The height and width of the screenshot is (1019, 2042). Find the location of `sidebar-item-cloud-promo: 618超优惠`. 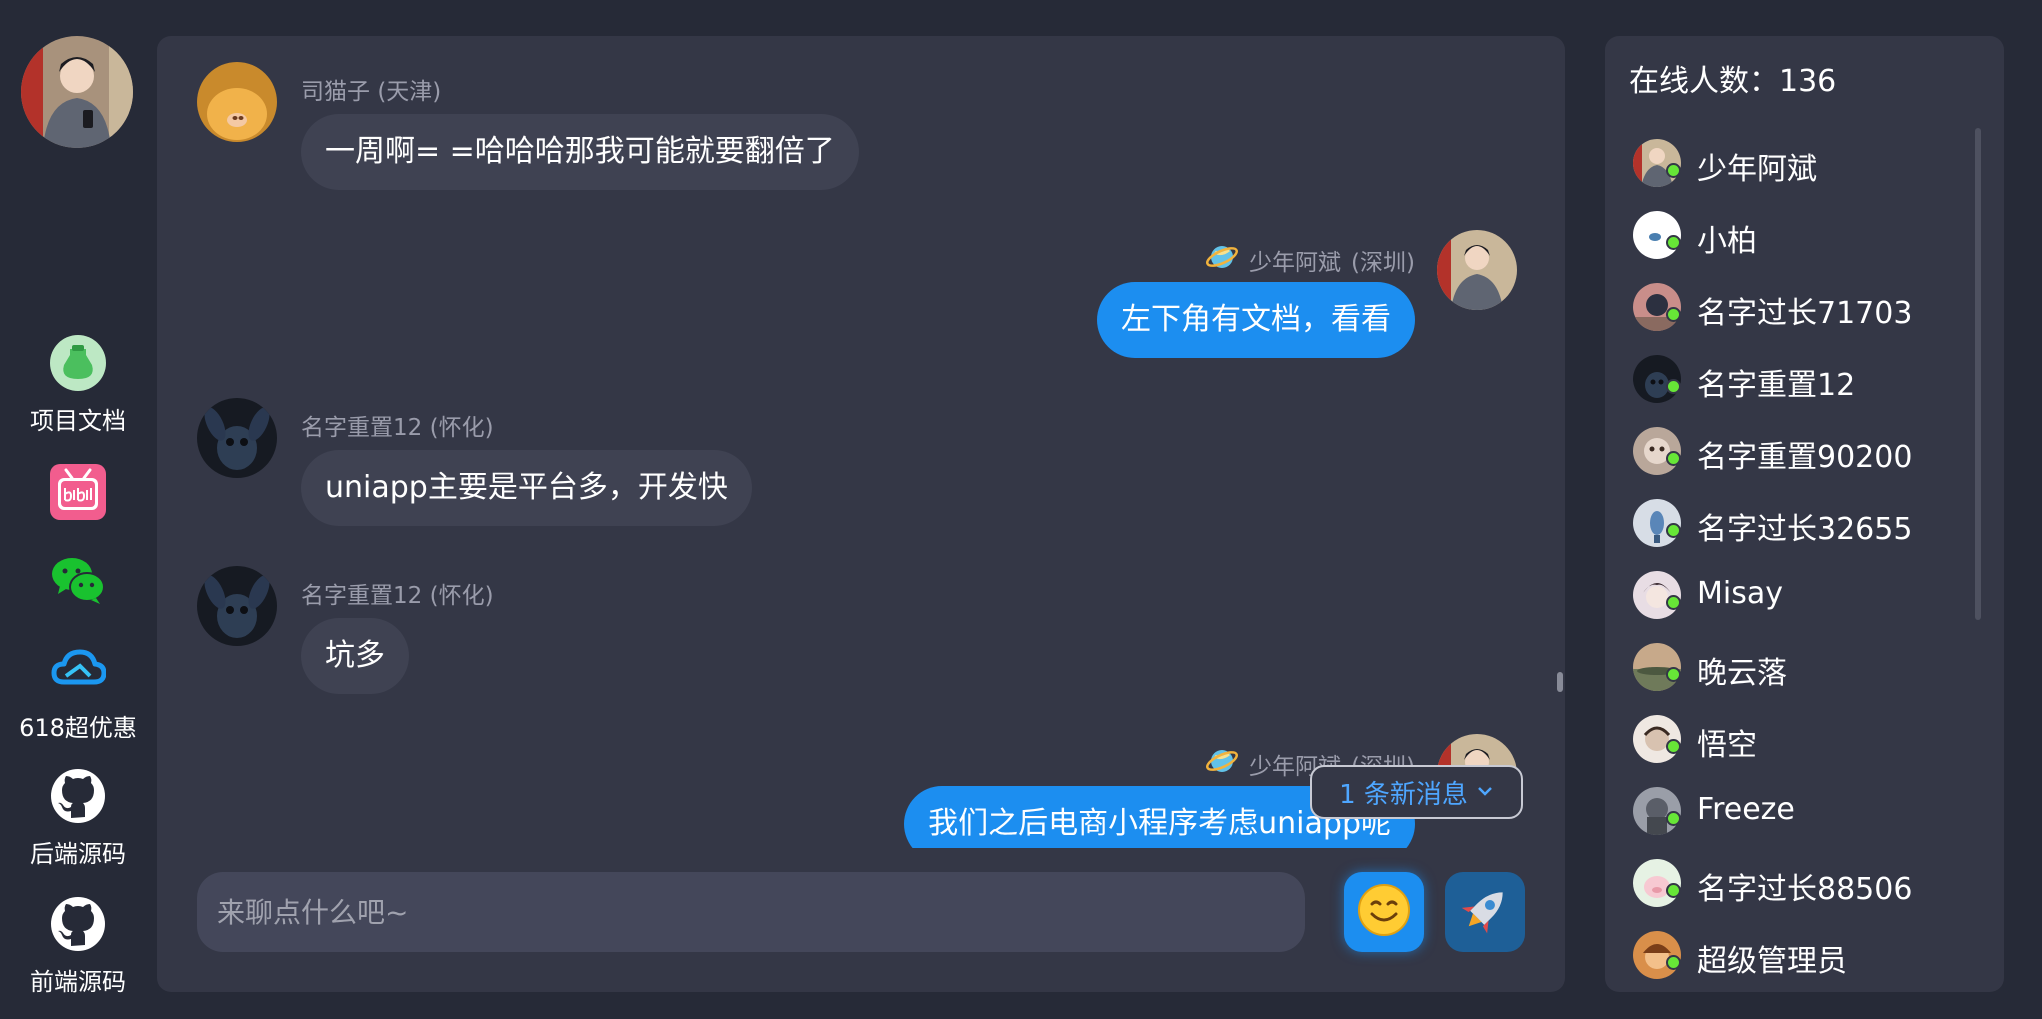

sidebar-item-cloud-promo: 618超优惠 is located at coordinates (78, 692).